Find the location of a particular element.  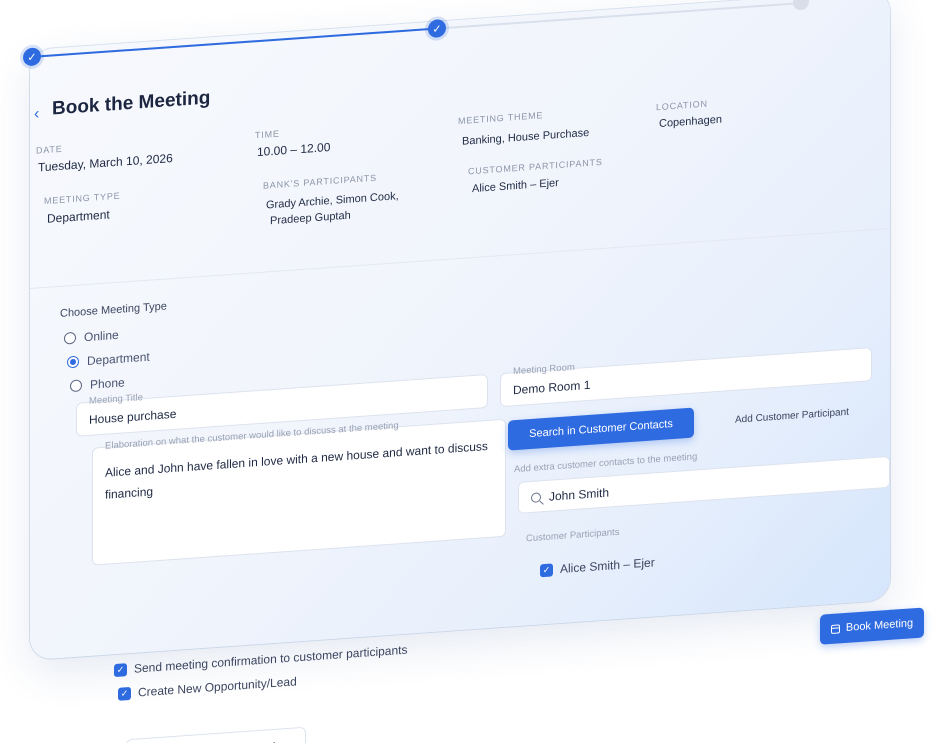

contact-search-value: John Smith is located at coordinates (579, 494).